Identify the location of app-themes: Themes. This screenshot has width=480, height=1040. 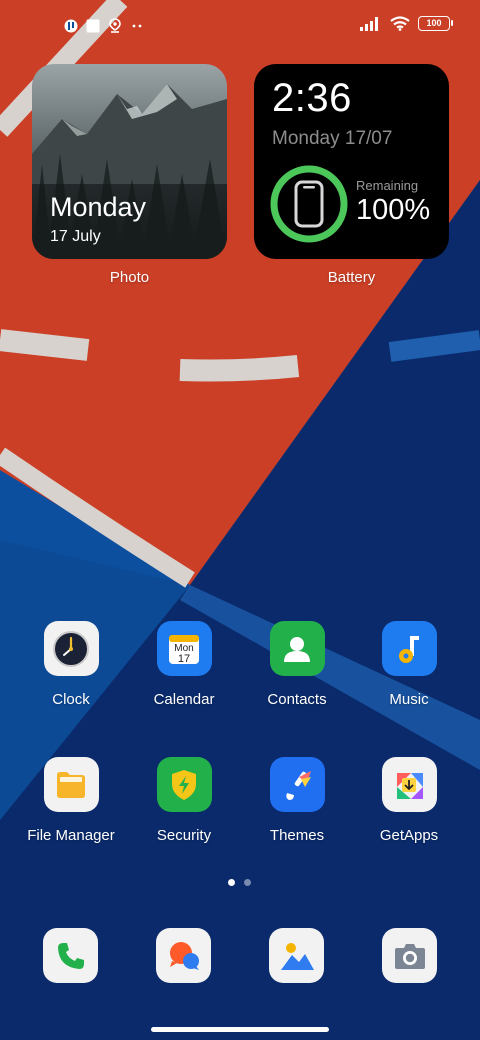
(297, 800).